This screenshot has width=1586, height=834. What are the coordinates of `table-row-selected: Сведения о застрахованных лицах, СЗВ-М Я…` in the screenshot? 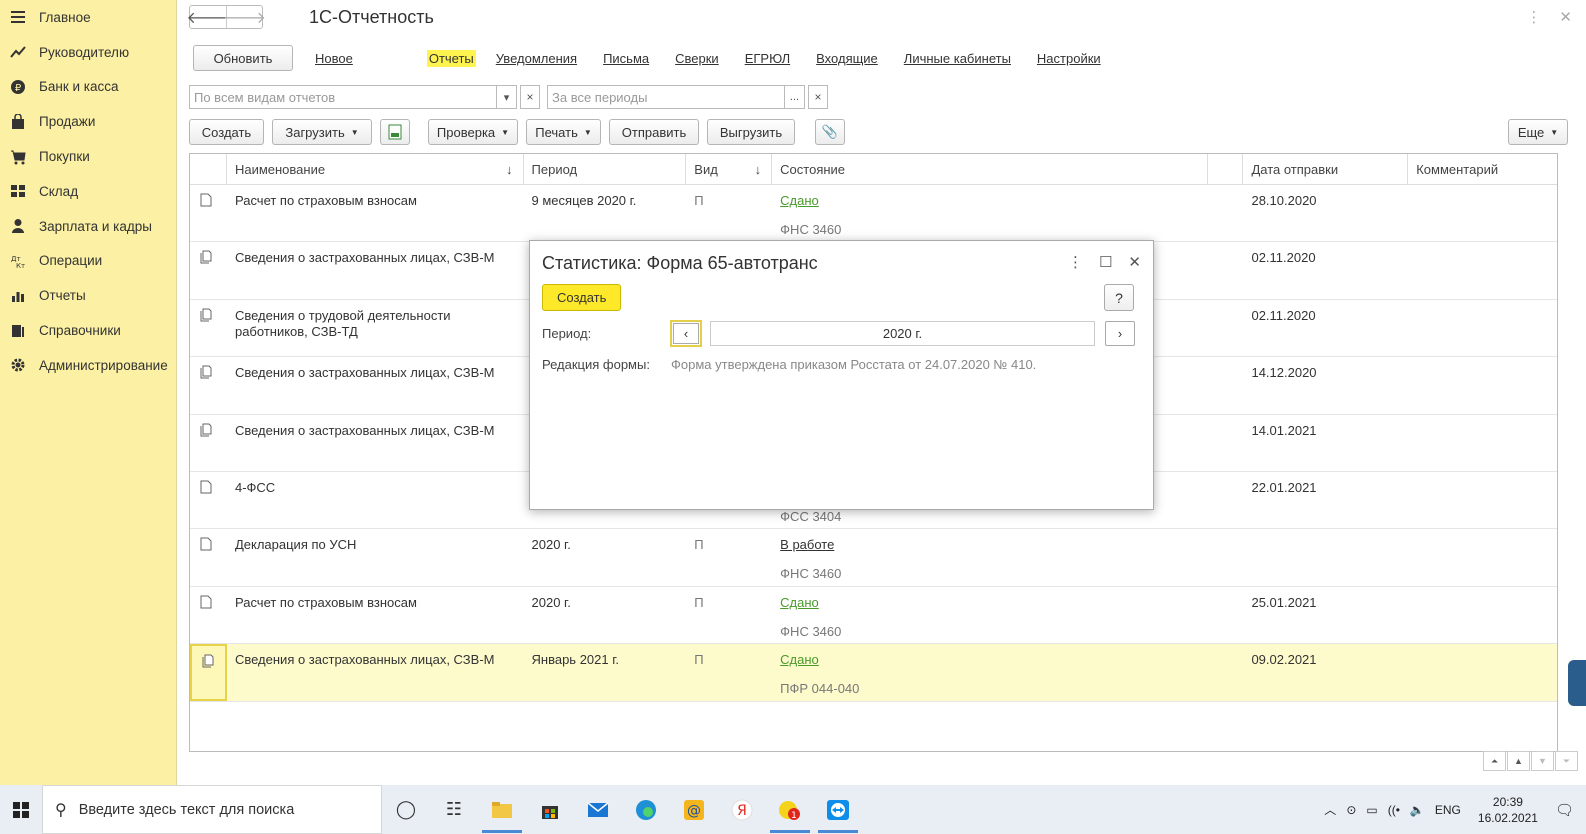 It's located at (873, 673).